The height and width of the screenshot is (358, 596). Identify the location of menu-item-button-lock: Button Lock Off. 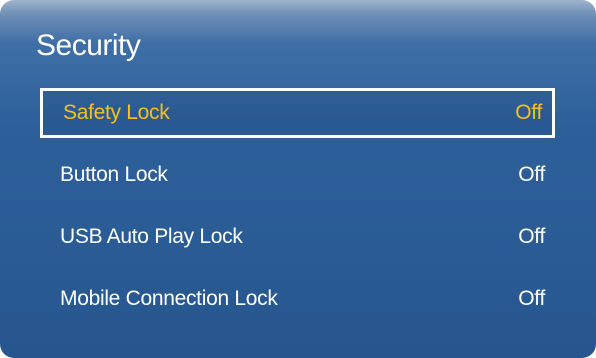
(297, 175).